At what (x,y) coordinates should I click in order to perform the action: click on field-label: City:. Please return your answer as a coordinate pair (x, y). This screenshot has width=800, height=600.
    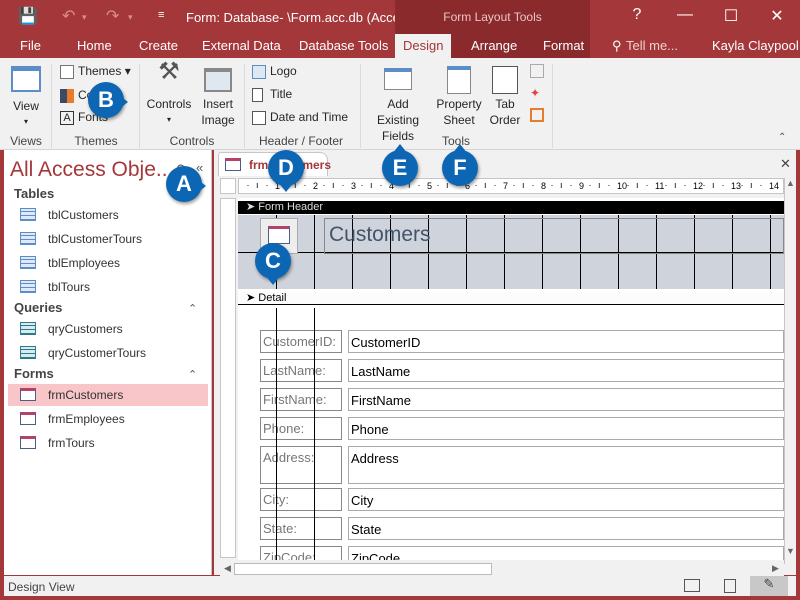
    Looking at the image, I should click on (301, 499).